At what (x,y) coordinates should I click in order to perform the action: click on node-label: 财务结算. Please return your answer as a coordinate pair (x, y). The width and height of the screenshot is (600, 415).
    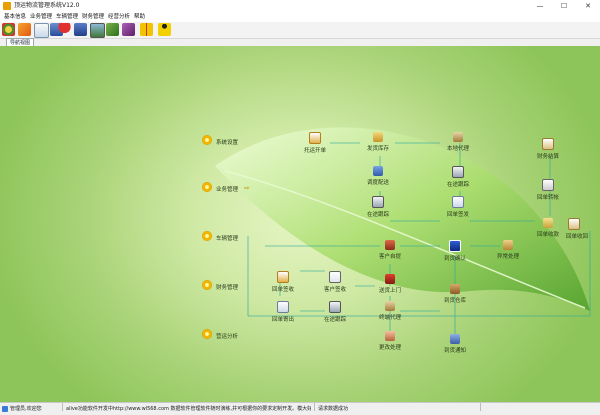
    Looking at the image, I should click on (547, 157).